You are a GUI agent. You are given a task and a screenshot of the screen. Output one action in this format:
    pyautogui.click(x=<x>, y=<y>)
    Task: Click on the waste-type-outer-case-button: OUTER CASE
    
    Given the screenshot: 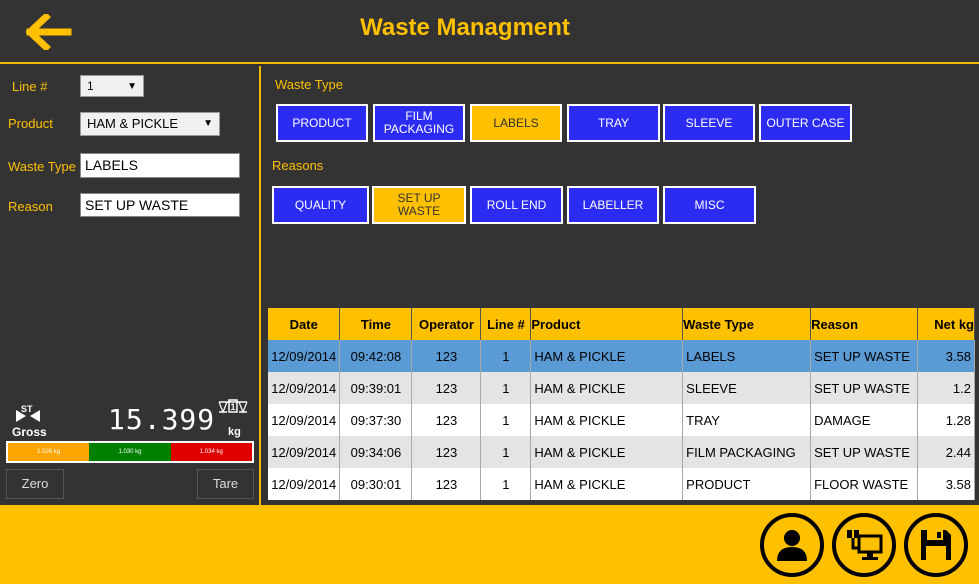 What is the action you would take?
    pyautogui.click(x=805, y=123)
    